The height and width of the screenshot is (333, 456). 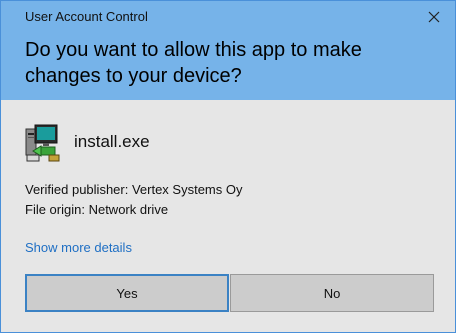 What do you see at coordinates (97, 209) in the screenshot?
I see `file-origin-text: File origin: Network drive` at bounding box center [97, 209].